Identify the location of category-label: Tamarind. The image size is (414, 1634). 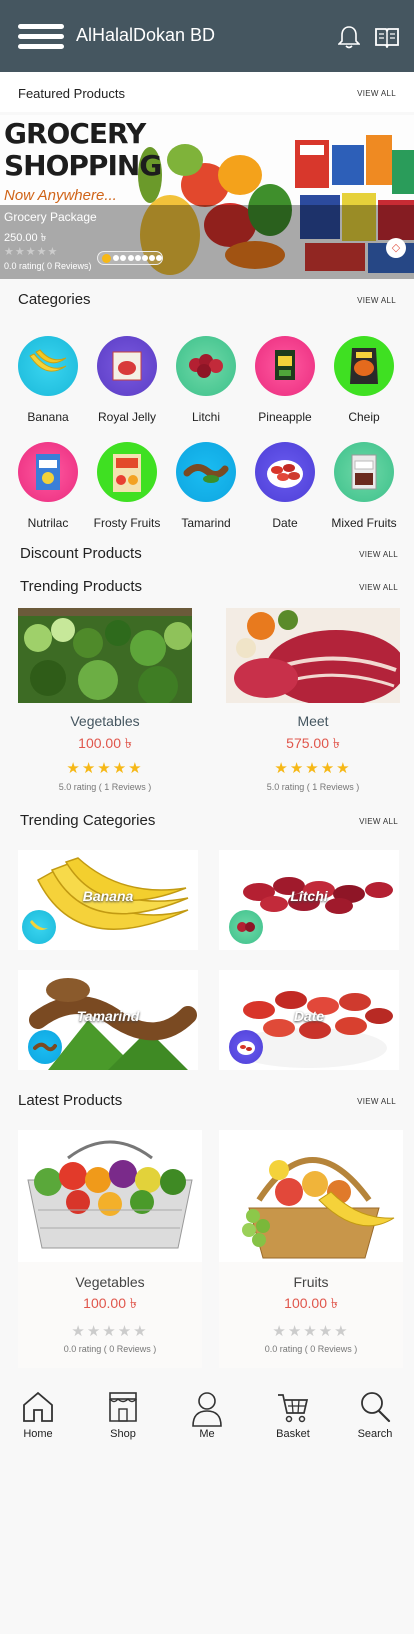
(206, 523).